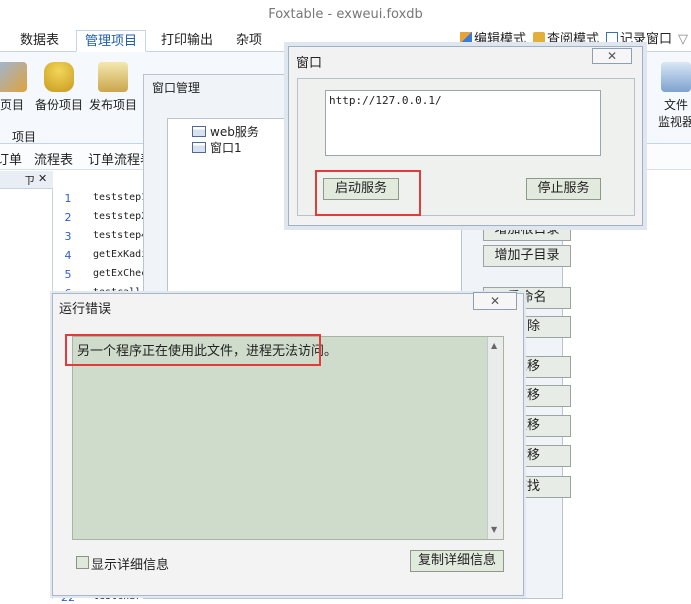 This screenshot has height=604, width=691. I want to click on tab-orders: 订单, so click(11, 158).